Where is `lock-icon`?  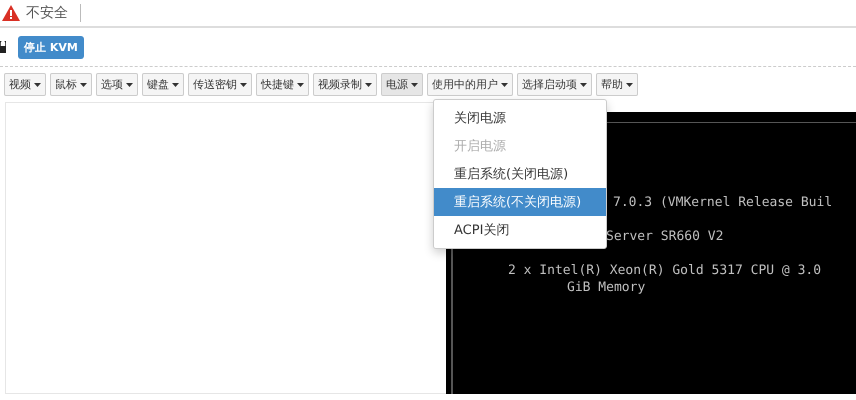 lock-icon is located at coordinates (3, 47).